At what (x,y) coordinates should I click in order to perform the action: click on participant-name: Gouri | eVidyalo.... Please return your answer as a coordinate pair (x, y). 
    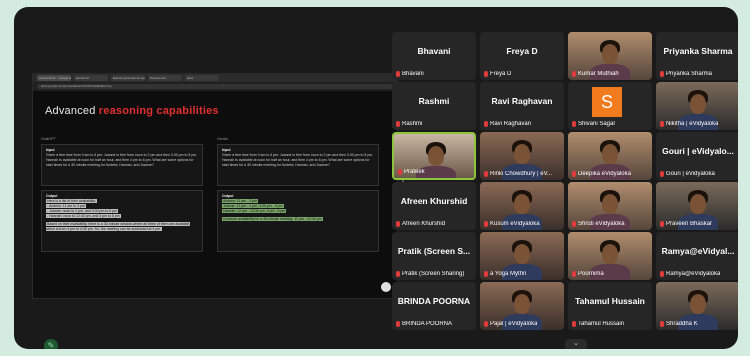
    Looking at the image, I should click on (698, 151).